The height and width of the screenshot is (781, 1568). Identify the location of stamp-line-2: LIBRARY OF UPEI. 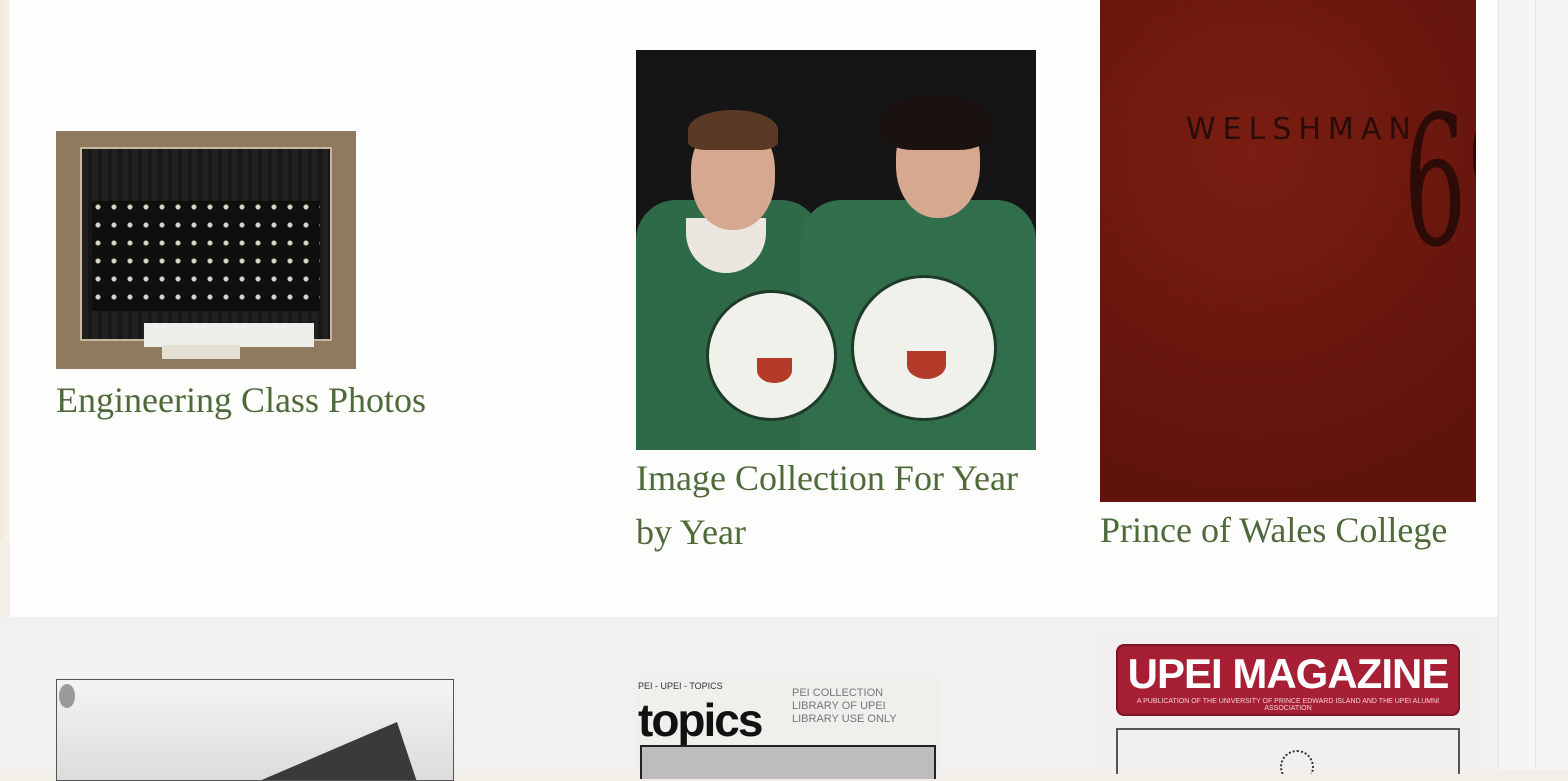
(839, 706).